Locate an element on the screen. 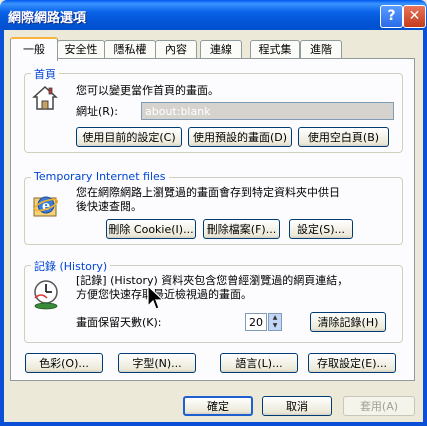  tab-advanced: 進階 is located at coordinates (321, 49).